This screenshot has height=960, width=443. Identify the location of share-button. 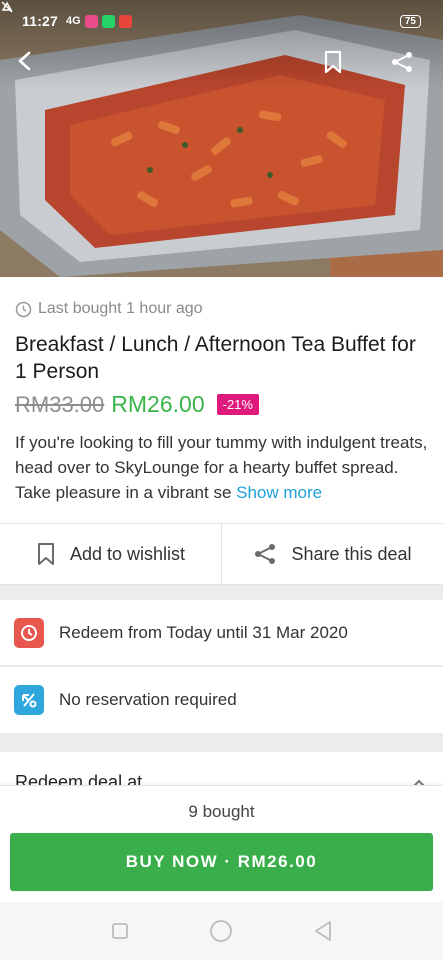
(408, 68).